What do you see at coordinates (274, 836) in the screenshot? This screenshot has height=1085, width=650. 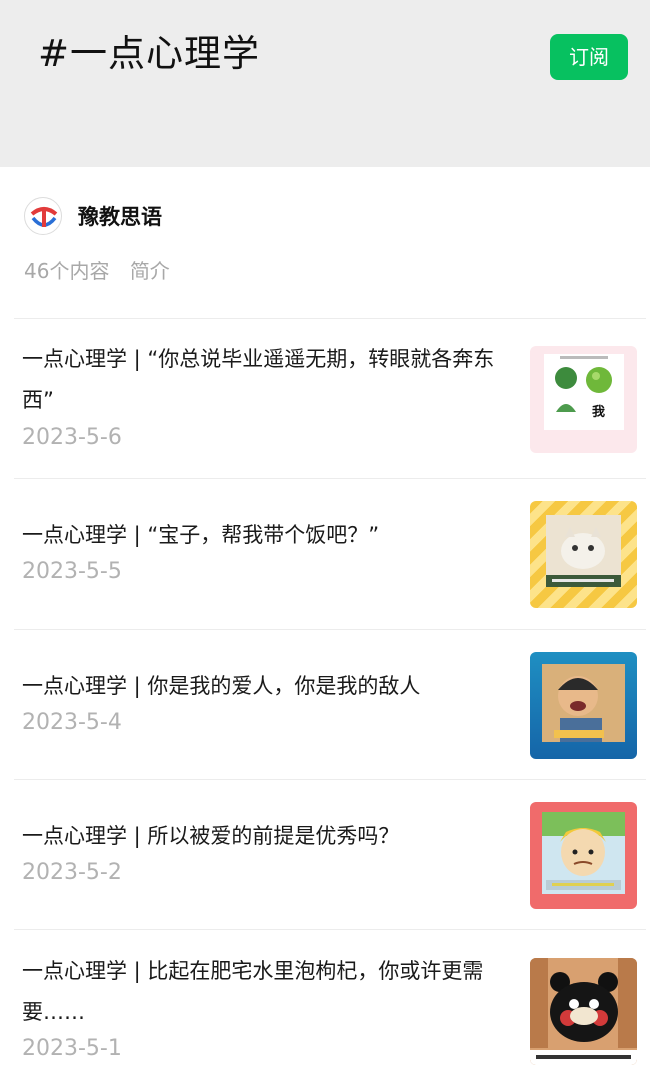 I see `article-title: 一点心理学 | 所以被爱的前提是优秀吗？` at bounding box center [274, 836].